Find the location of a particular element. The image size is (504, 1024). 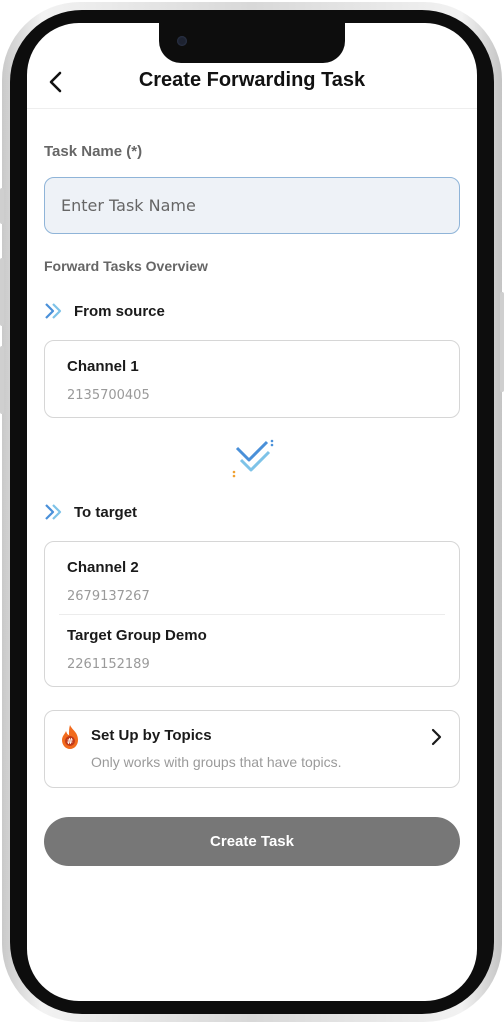

source-section-label: From source is located at coordinates (104, 311).